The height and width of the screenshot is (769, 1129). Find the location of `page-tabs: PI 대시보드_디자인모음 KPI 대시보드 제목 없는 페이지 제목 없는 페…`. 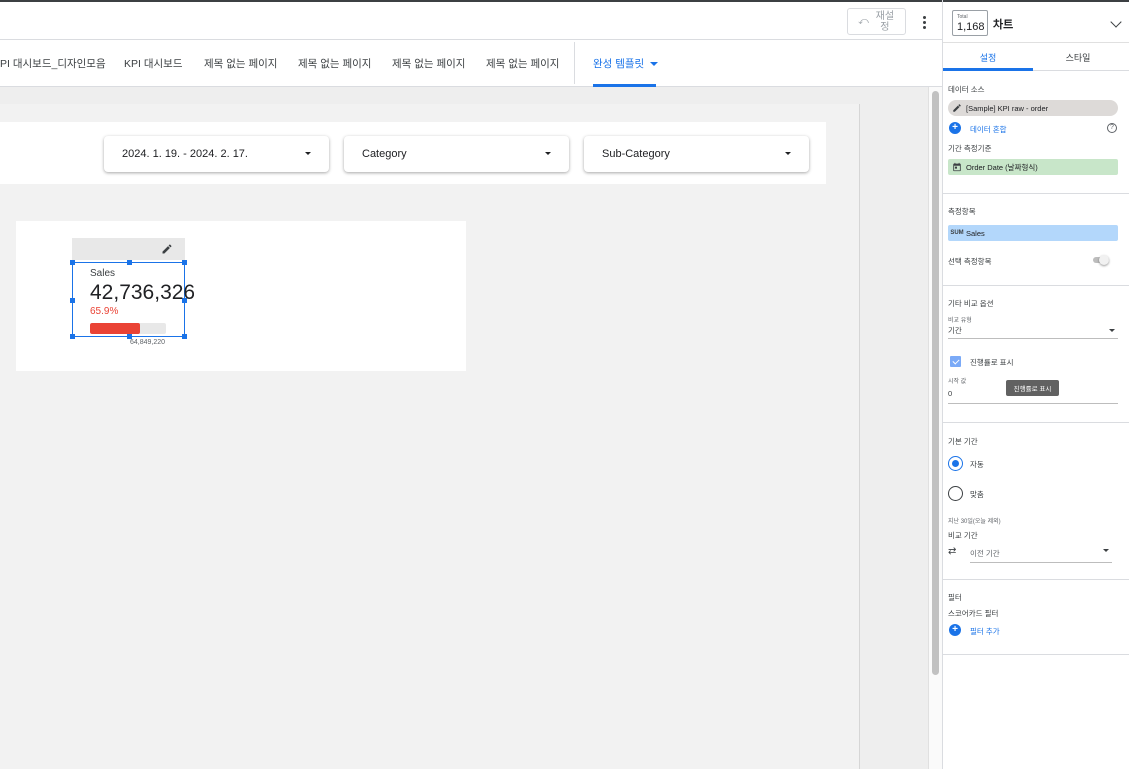

page-tabs: PI 대시보드_디자인모음 KPI 대시보드 제목 없는 페이지 제목 없는 페… is located at coordinates (471, 63).